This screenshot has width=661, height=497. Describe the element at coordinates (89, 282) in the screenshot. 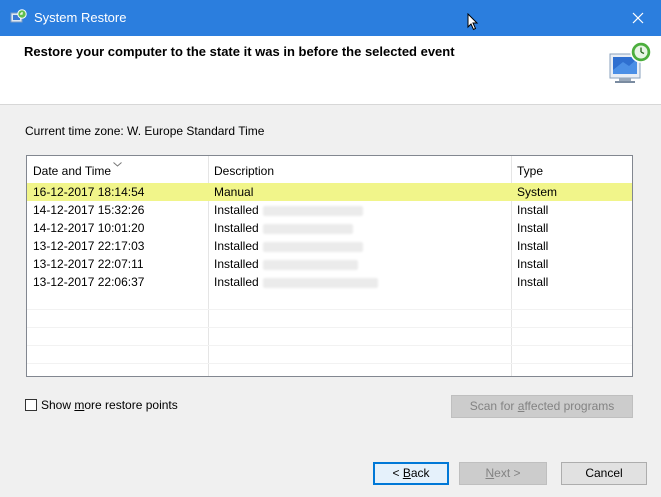

I see `row-date: 13-12-2017 22:06:37` at that location.